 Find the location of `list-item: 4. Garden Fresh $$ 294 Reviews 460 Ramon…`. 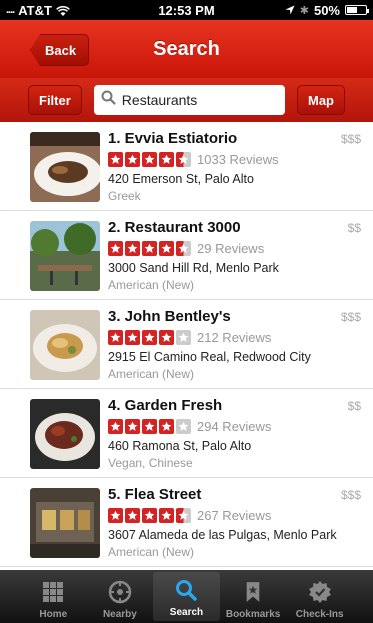

list-item: 4. Garden Fresh $$ 294 Reviews 460 Ramon… is located at coordinates (186, 433).